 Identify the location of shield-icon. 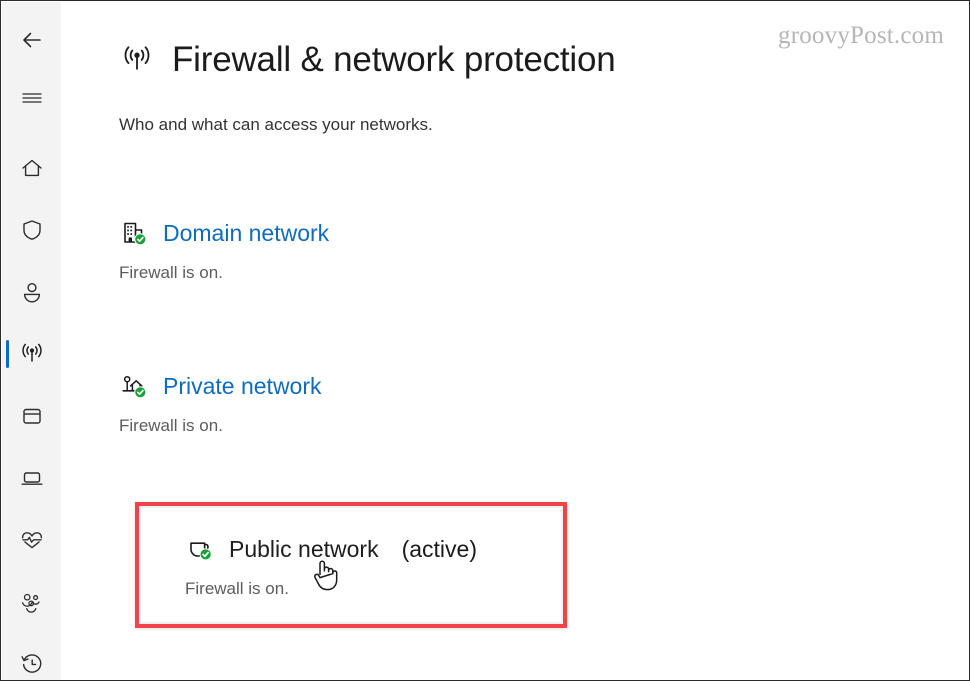
(31, 230).